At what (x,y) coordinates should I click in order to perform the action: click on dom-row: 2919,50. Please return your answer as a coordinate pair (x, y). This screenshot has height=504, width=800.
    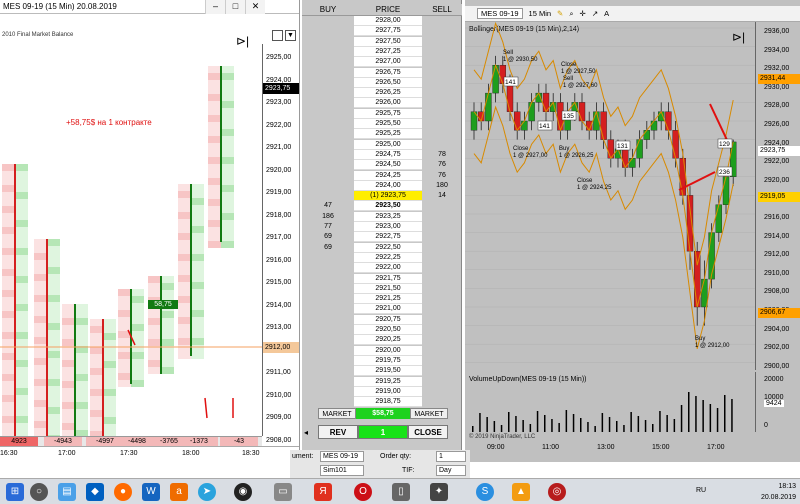
    Looking at the image, I should click on (382, 371).